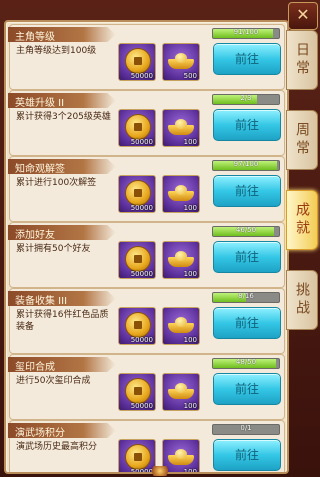 The image size is (320, 477). Describe the element at coordinates (40, 103) in the screenshot. I see `quest-title: 英雄升级 II` at that location.